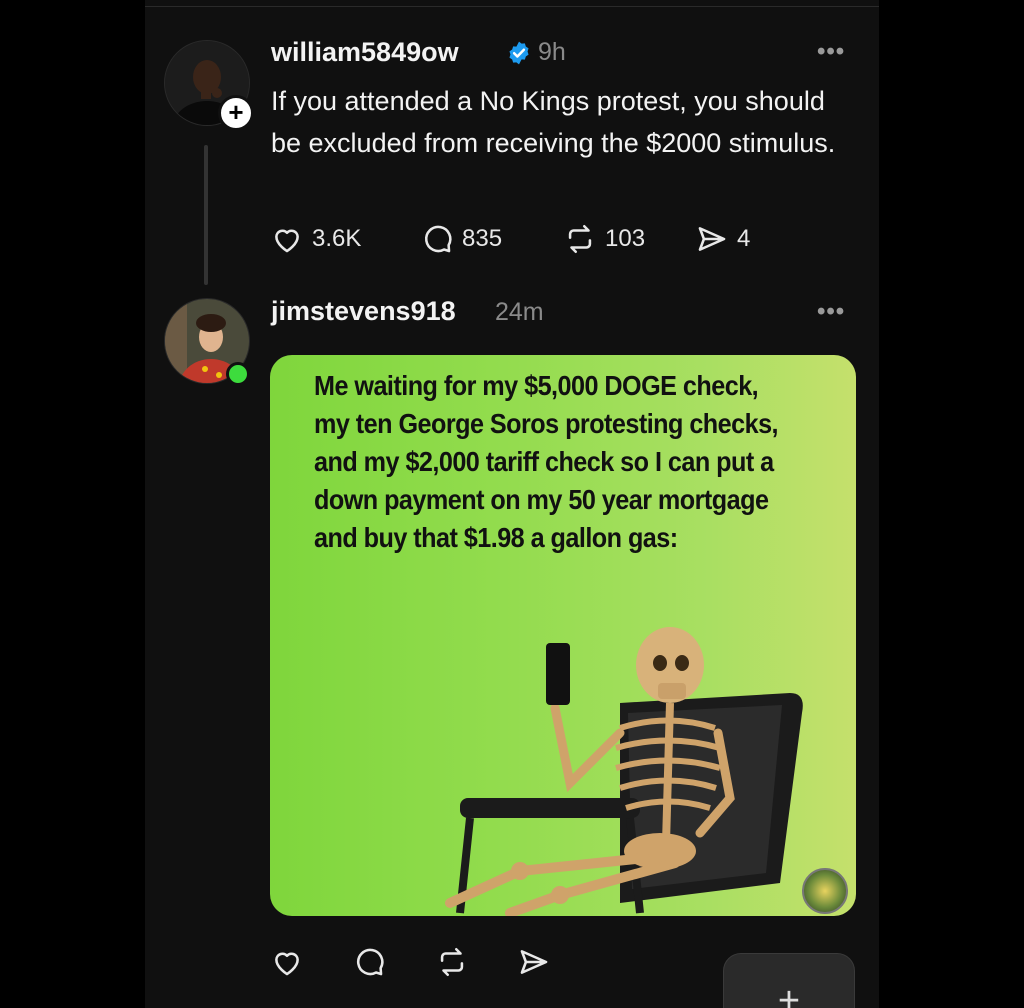  What do you see at coordinates (512, 6) in the screenshot?
I see `divider` at bounding box center [512, 6].